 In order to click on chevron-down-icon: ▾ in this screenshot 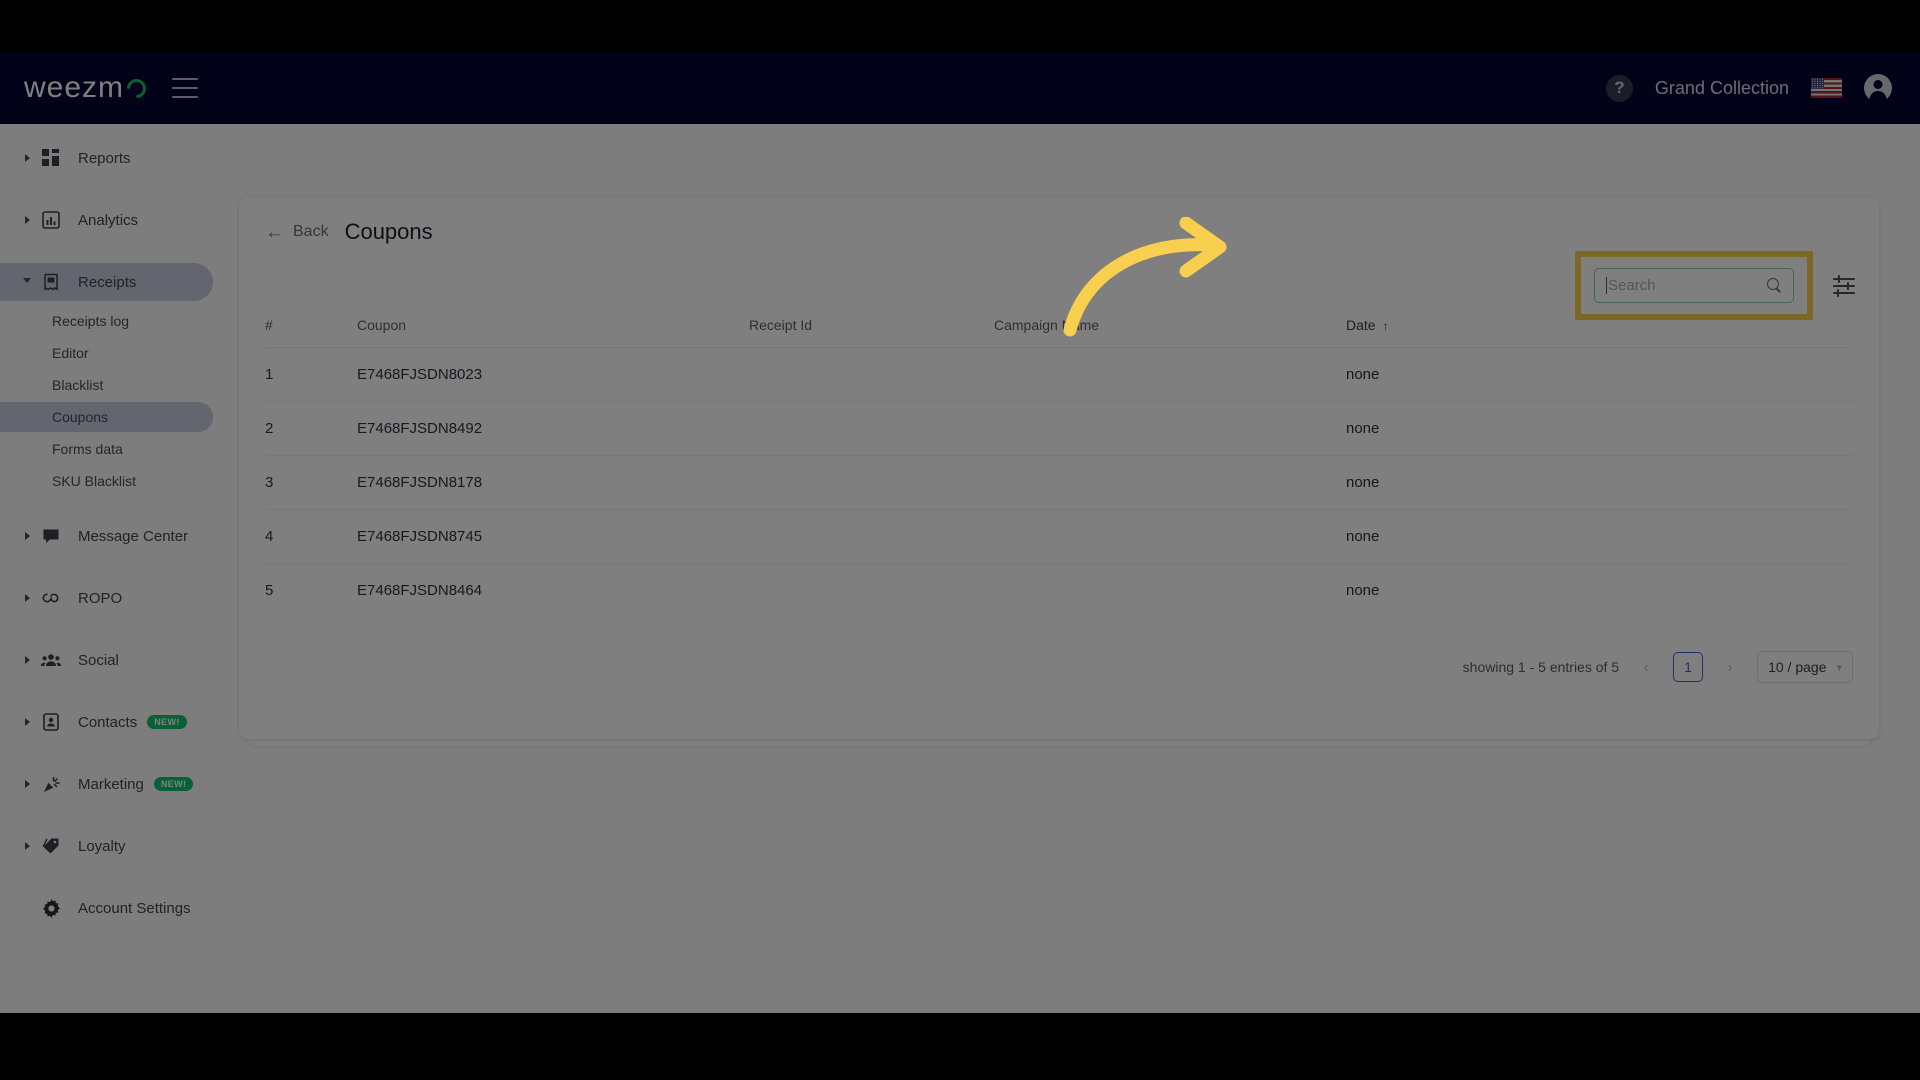, I will do `click(1839, 667)`.